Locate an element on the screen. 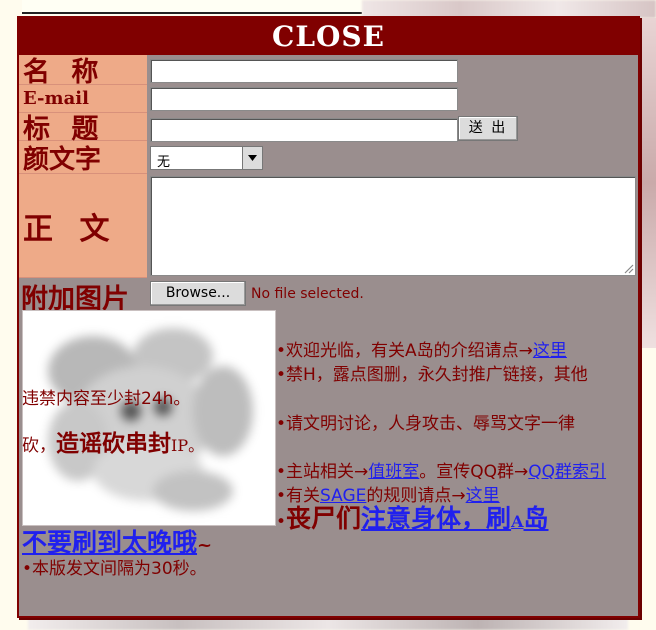 This screenshot has width=656, height=630. chevron-down-icon is located at coordinates (252, 158).